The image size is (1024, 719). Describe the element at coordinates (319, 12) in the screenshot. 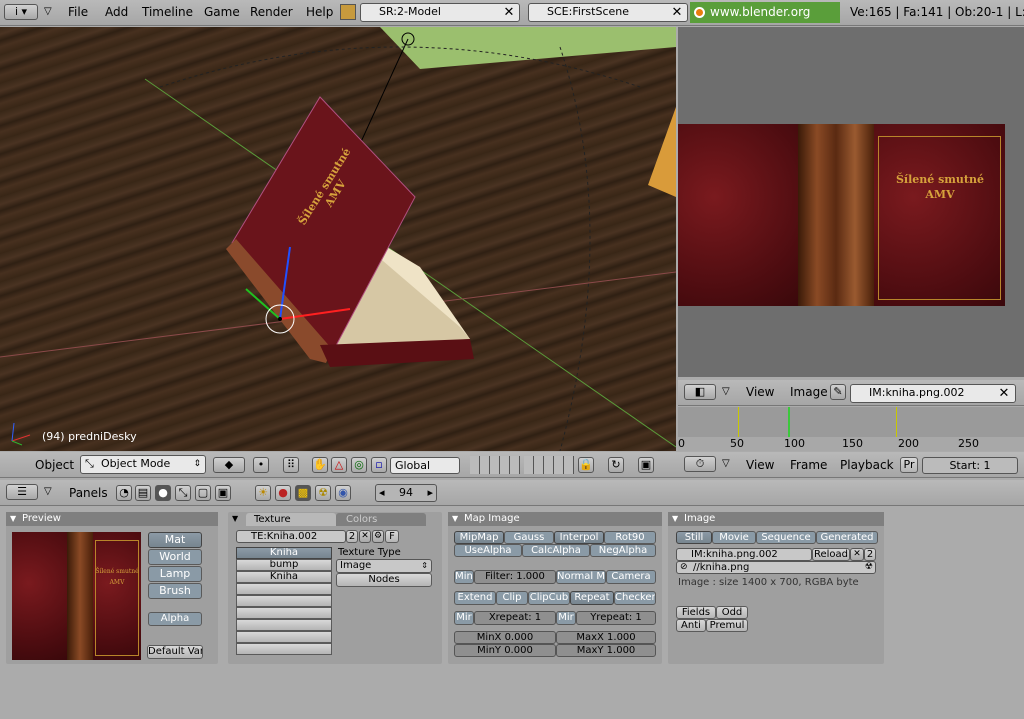

I see `menu-help: Help` at that location.